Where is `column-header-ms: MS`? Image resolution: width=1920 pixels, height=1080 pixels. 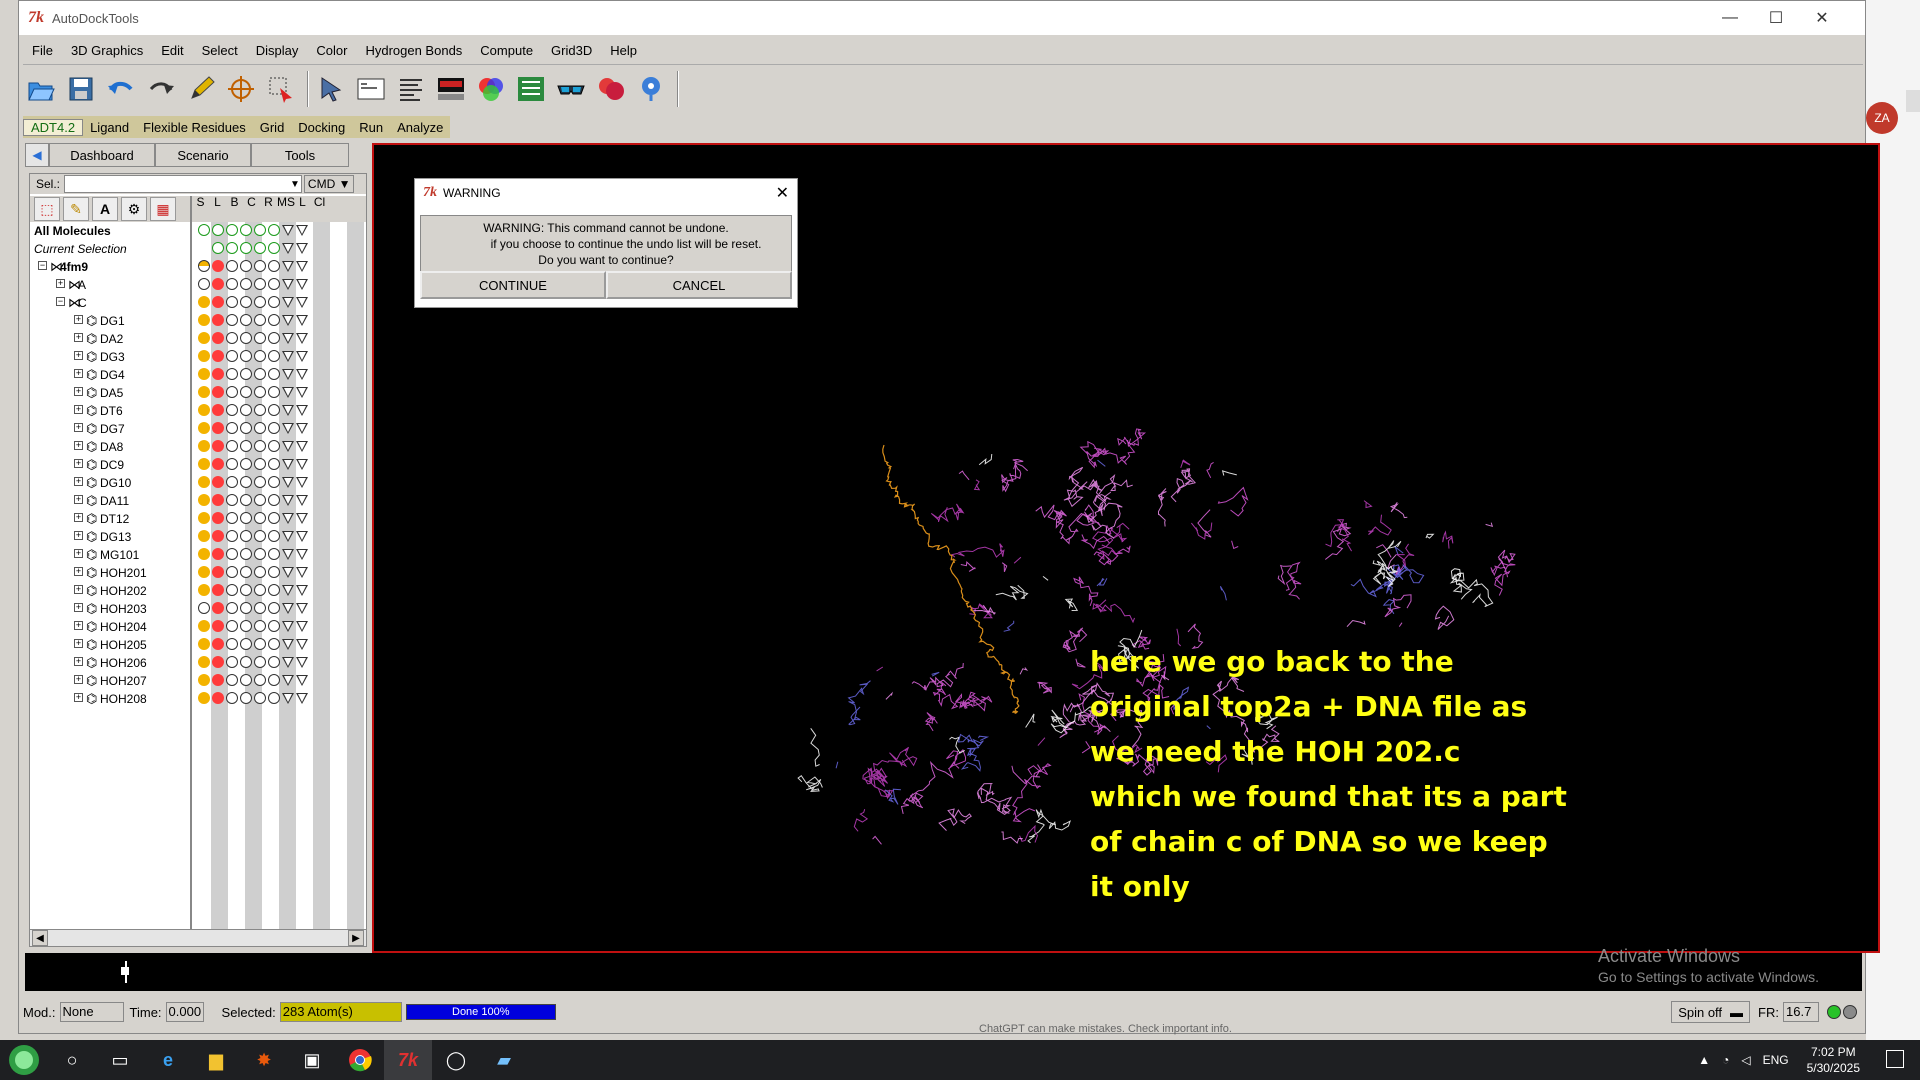 column-header-ms: MS is located at coordinates (286, 209).